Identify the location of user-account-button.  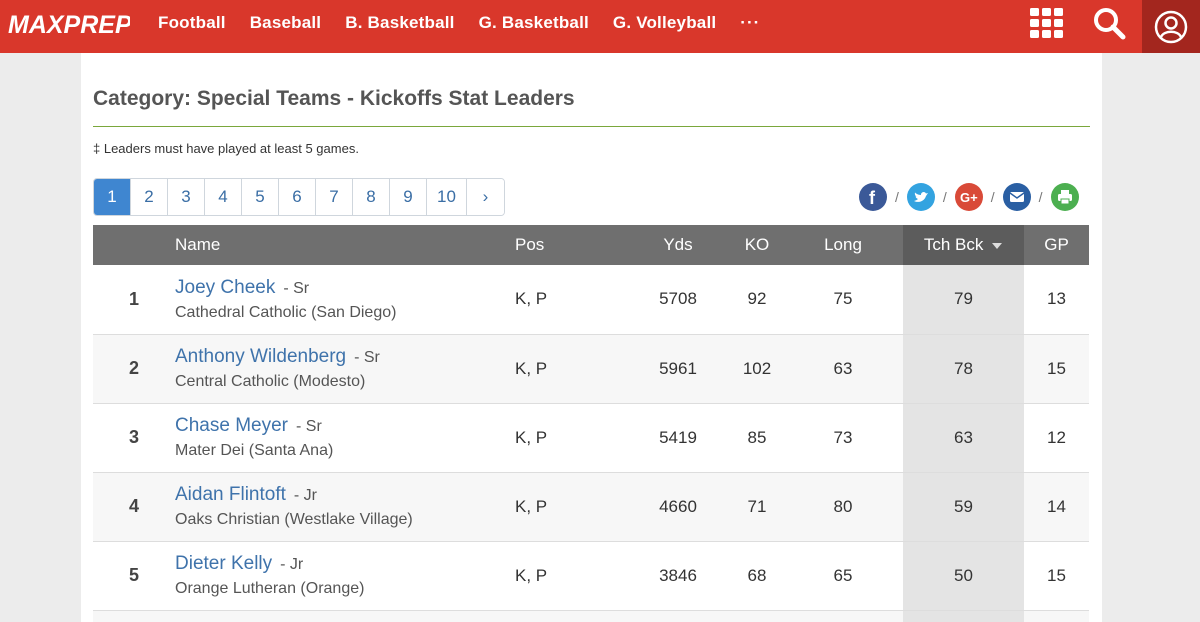
(1171, 26).